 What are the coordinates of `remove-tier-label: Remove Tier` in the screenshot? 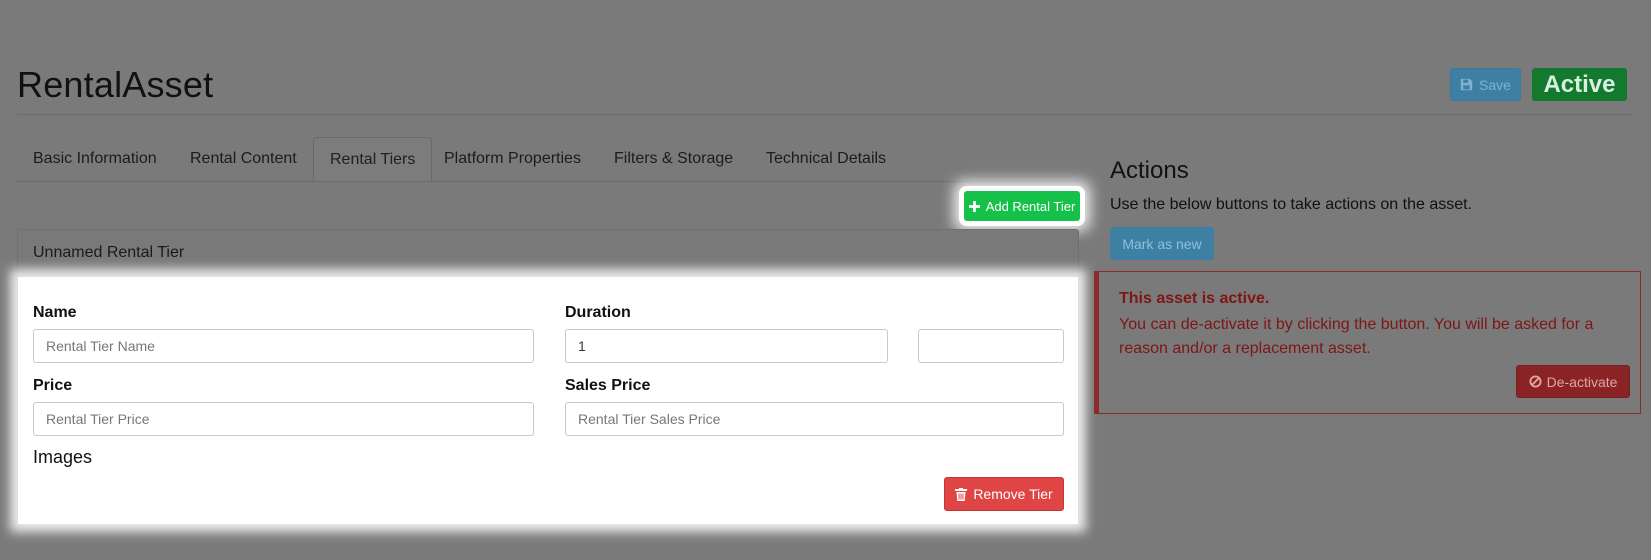 It's located at (1013, 494).